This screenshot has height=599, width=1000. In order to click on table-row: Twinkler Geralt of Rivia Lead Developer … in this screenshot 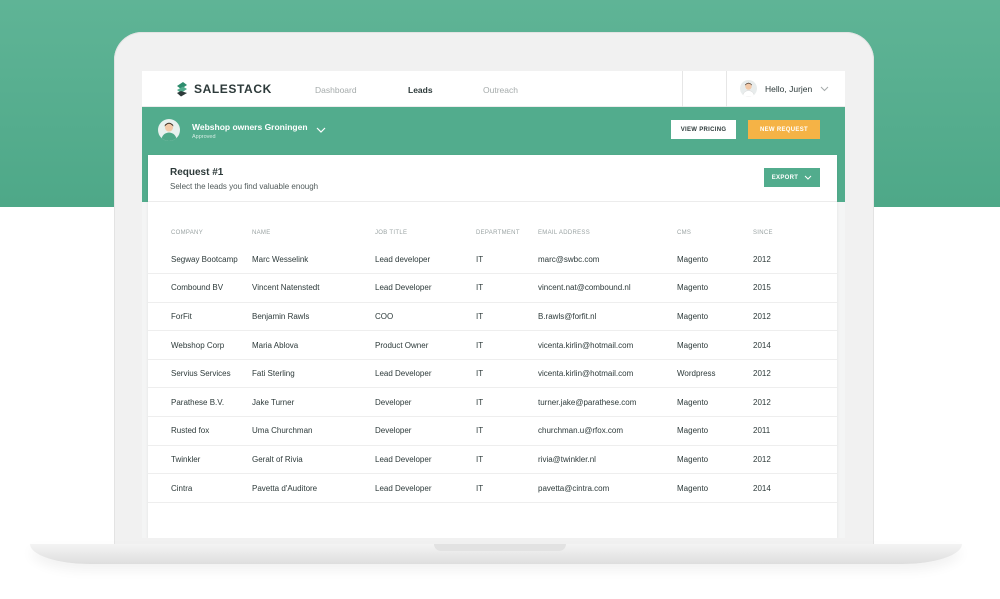, I will do `click(492, 460)`.